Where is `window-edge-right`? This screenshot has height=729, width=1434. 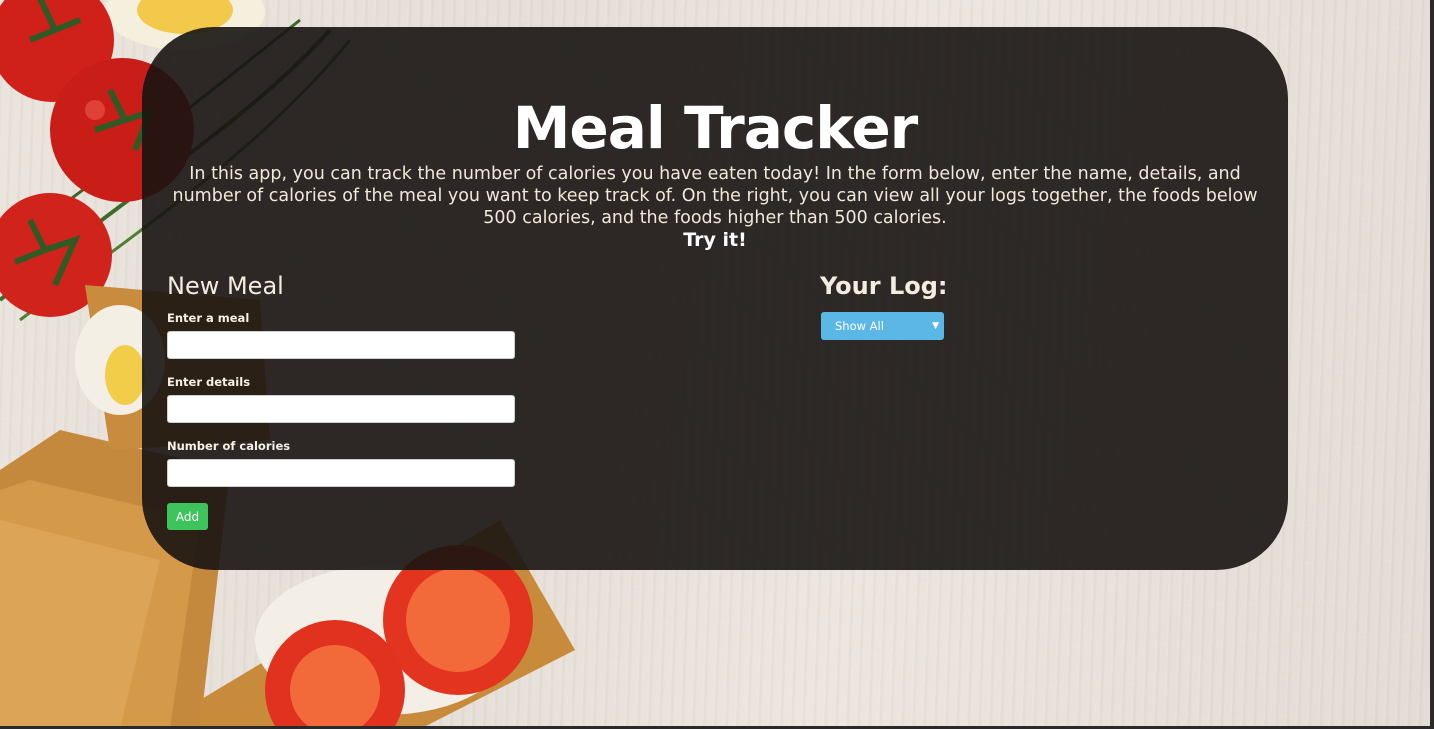
window-edge-right is located at coordinates (1432, 364).